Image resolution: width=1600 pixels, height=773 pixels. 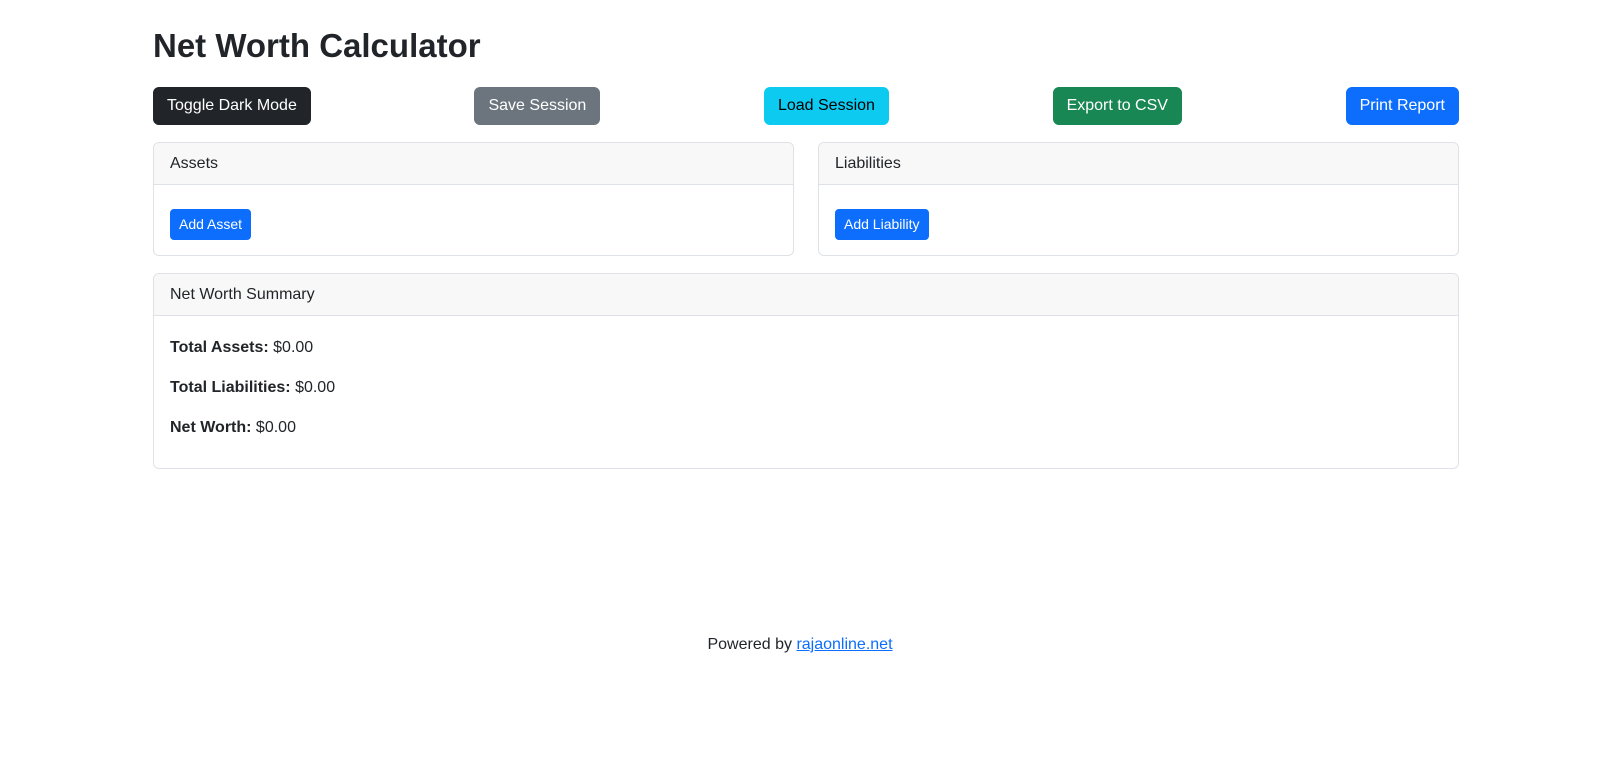 What do you see at coordinates (1138, 164) in the screenshot?
I see `liabilities-card-header: Liabilities` at bounding box center [1138, 164].